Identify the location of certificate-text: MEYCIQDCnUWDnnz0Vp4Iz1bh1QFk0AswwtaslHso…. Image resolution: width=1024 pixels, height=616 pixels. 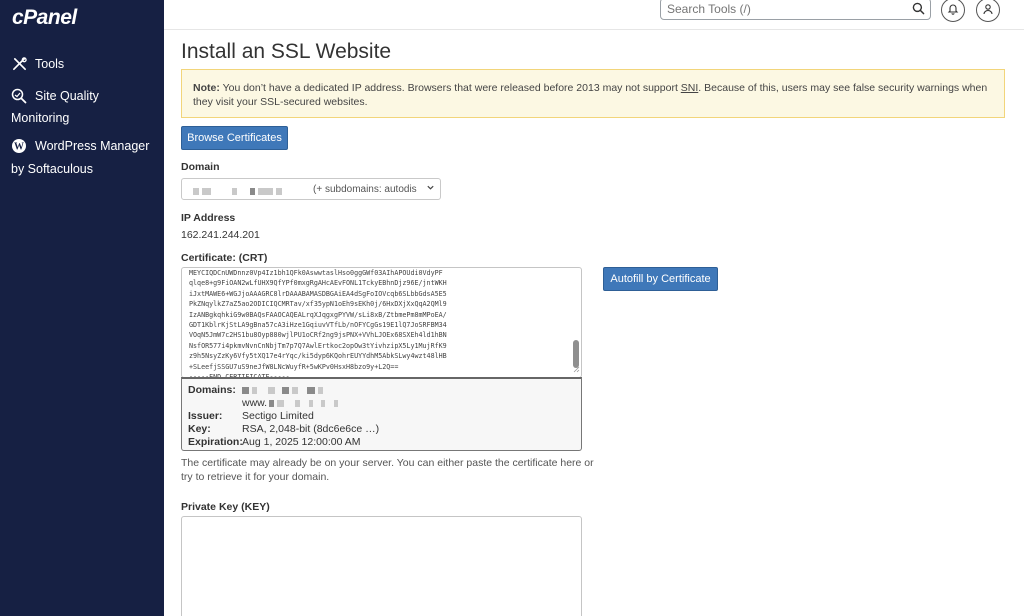
(318, 323).